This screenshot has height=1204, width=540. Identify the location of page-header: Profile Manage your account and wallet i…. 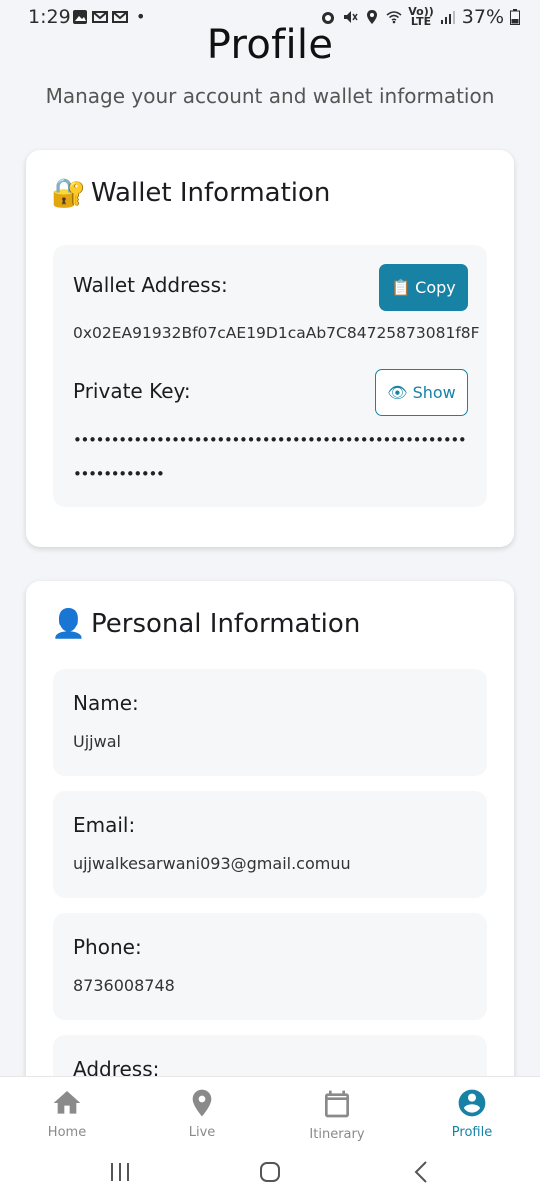
(270, 65).